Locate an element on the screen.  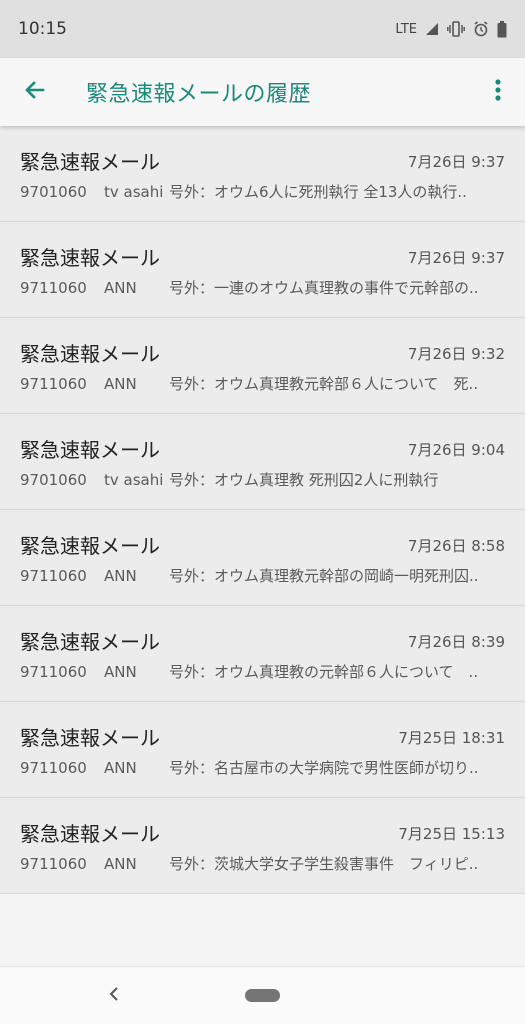
item-body: 9701060 tv asahi 号外：オウム6人に死刑執行 全13人の執行.. is located at coordinates (262, 191).